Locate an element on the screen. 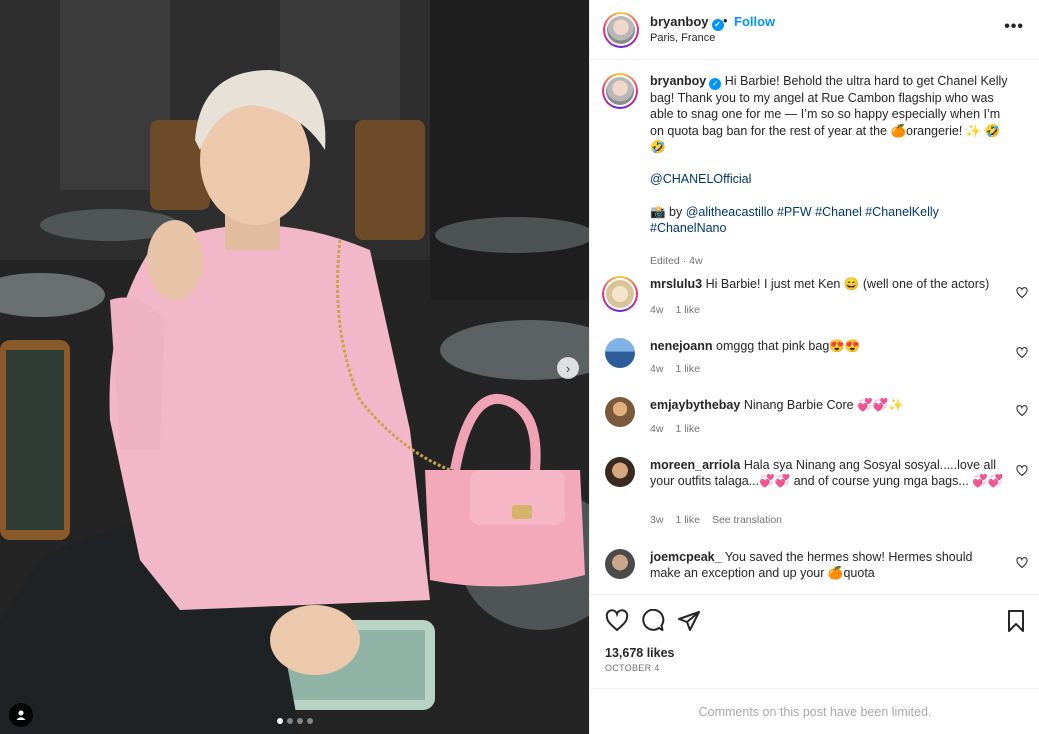  caption-text-2: 🤣 is located at coordinates (658, 146).